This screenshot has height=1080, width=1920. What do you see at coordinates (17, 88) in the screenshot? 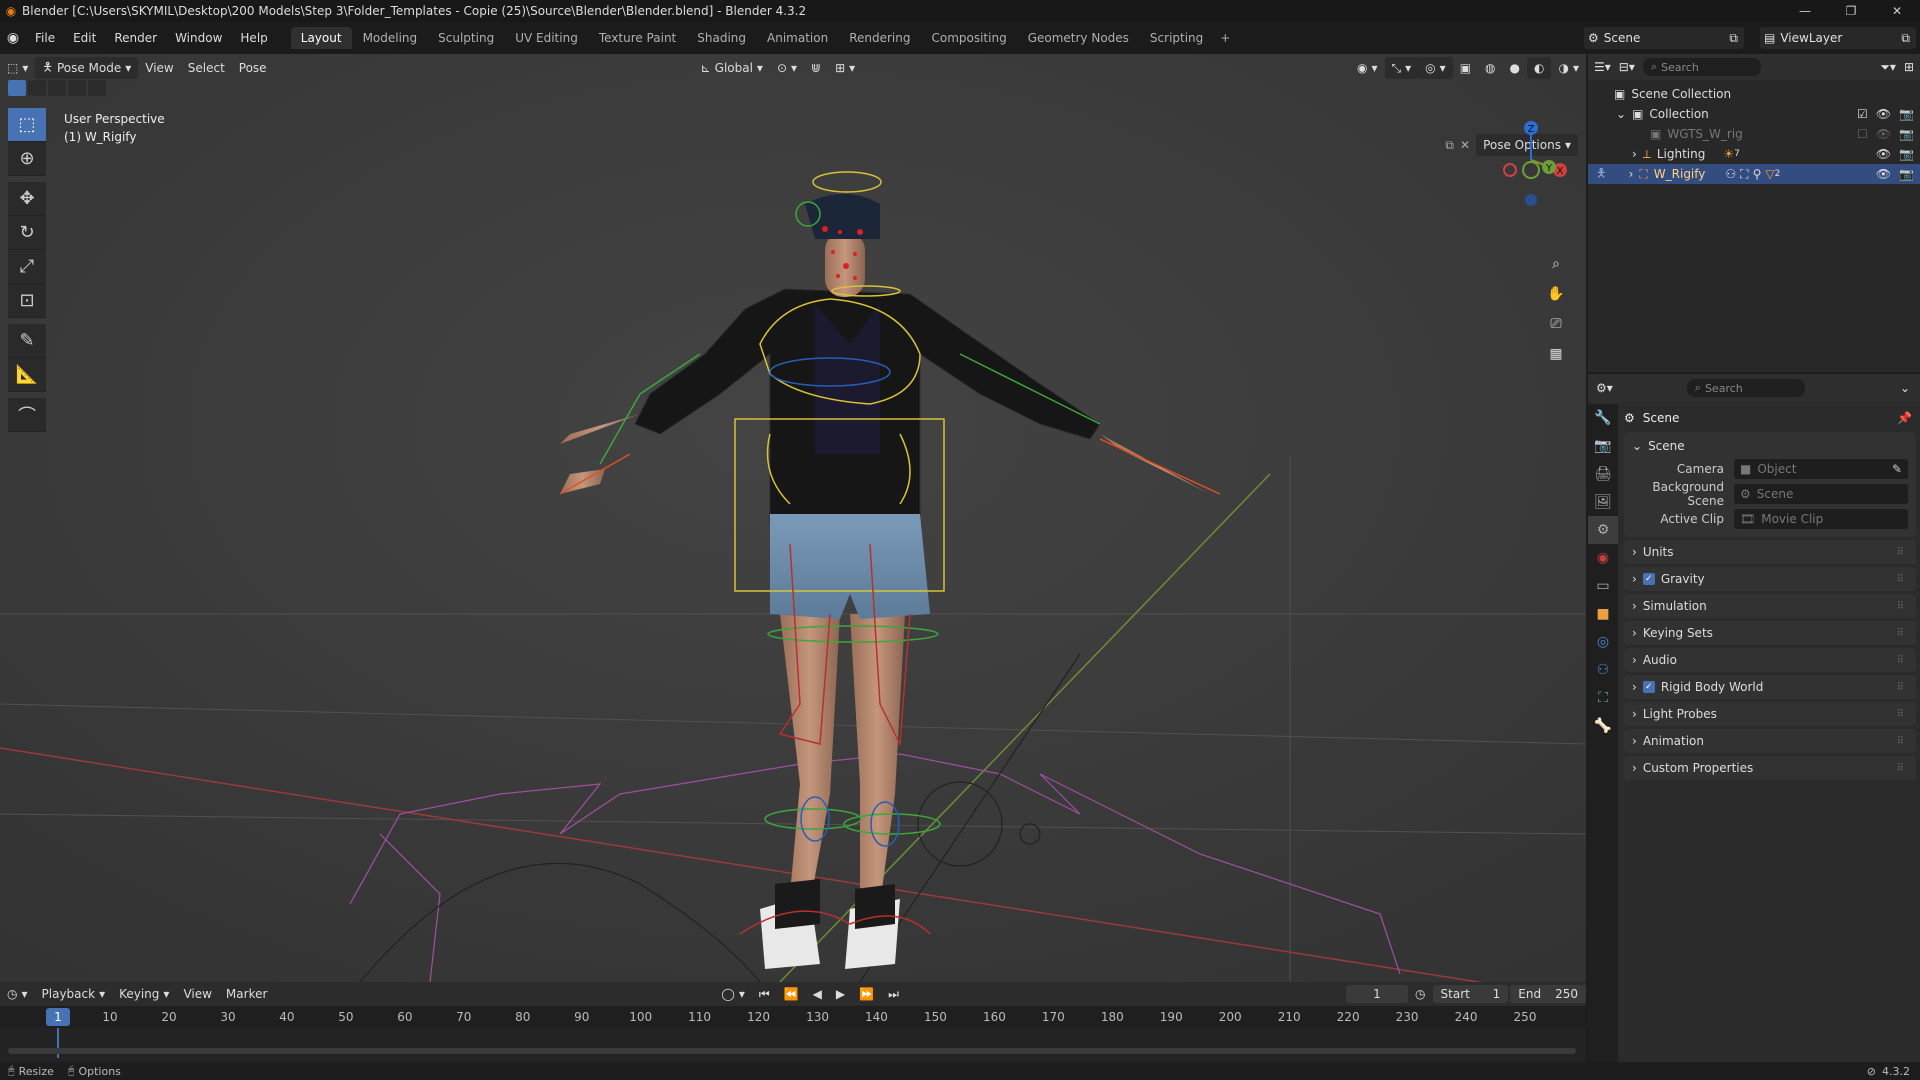
I see `select-new-icon` at bounding box center [17, 88].